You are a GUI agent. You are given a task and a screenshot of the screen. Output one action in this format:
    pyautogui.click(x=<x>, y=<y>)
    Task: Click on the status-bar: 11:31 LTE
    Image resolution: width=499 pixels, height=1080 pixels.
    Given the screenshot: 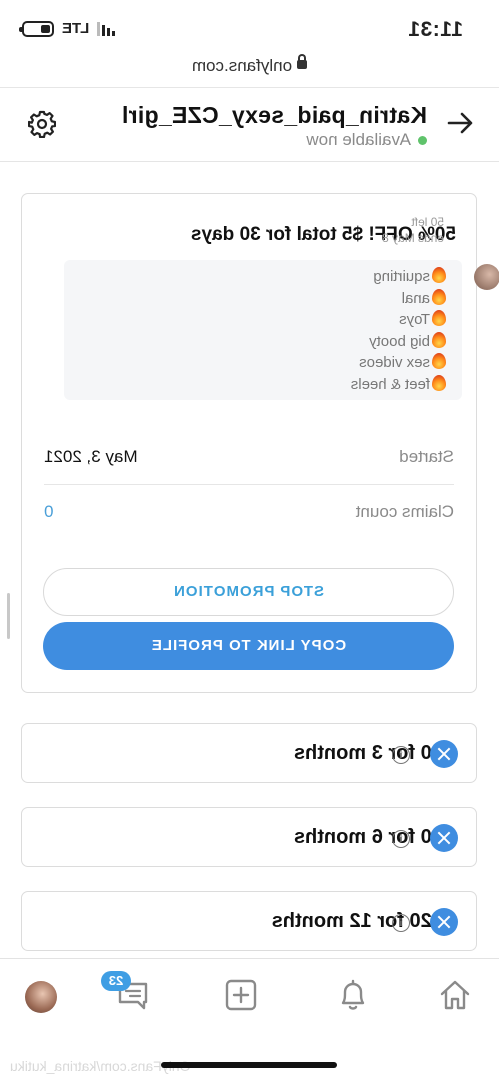 What is the action you would take?
    pyautogui.click(x=249, y=29)
    